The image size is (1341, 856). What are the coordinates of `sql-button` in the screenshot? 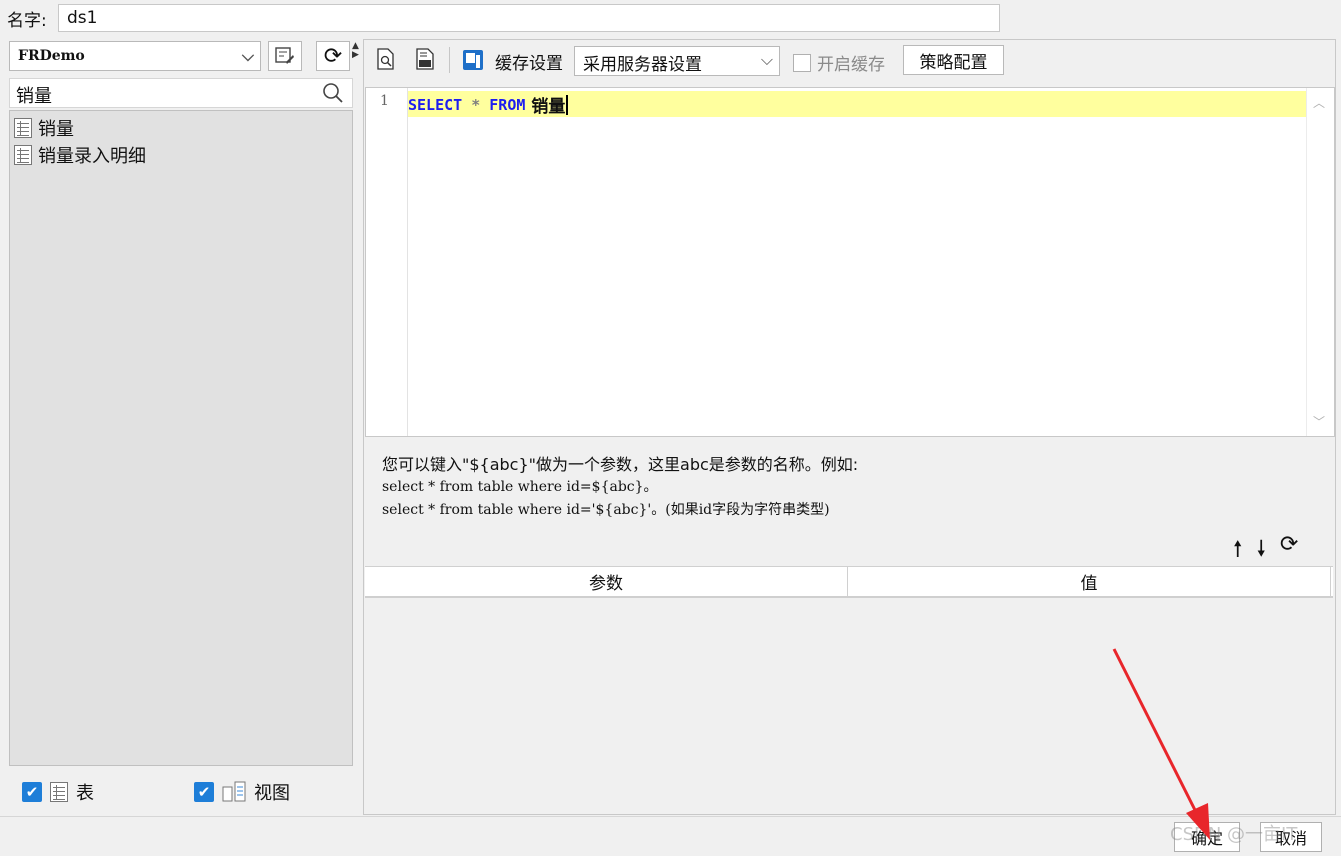 It's located at (425, 61).